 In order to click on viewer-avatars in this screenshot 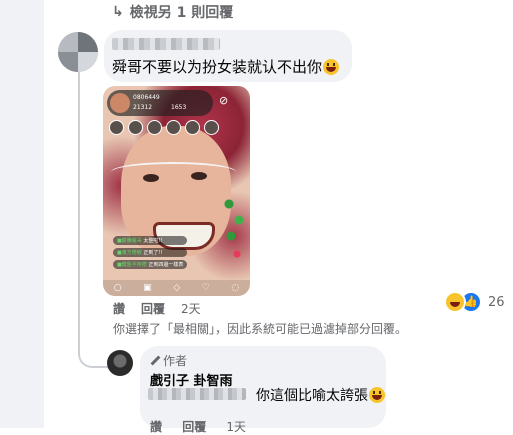, I will do `click(164, 127)`.